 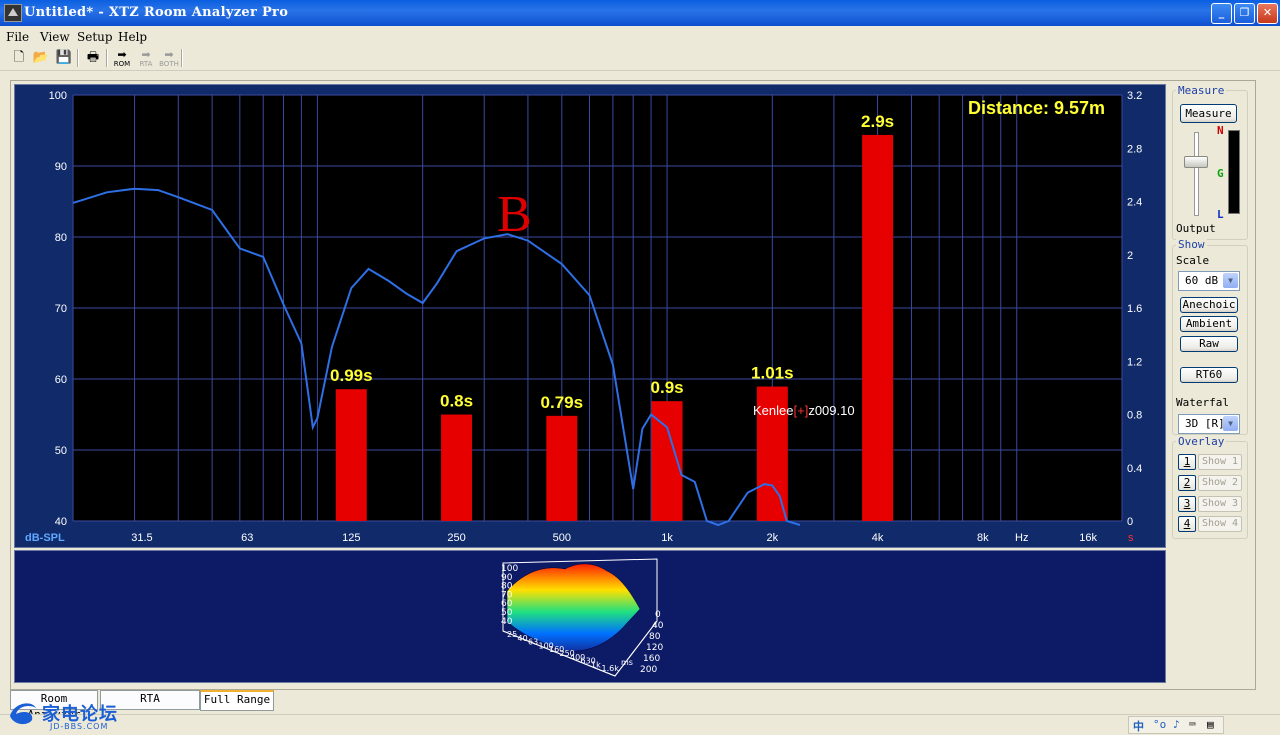 What do you see at coordinates (1234, 172) in the screenshot?
I see `level-meter` at bounding box center [1234, 172].